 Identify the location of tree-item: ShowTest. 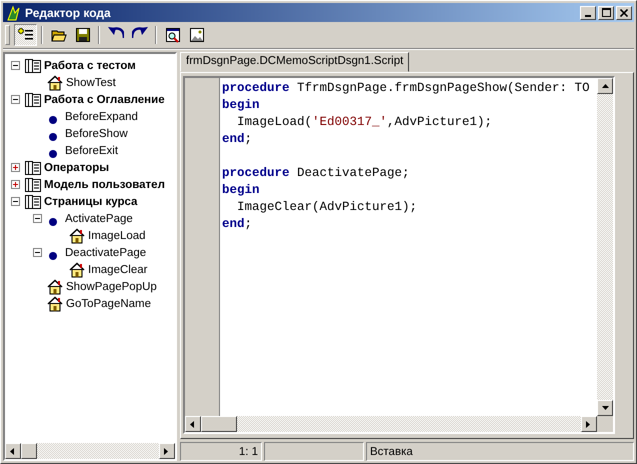
(91, 82).